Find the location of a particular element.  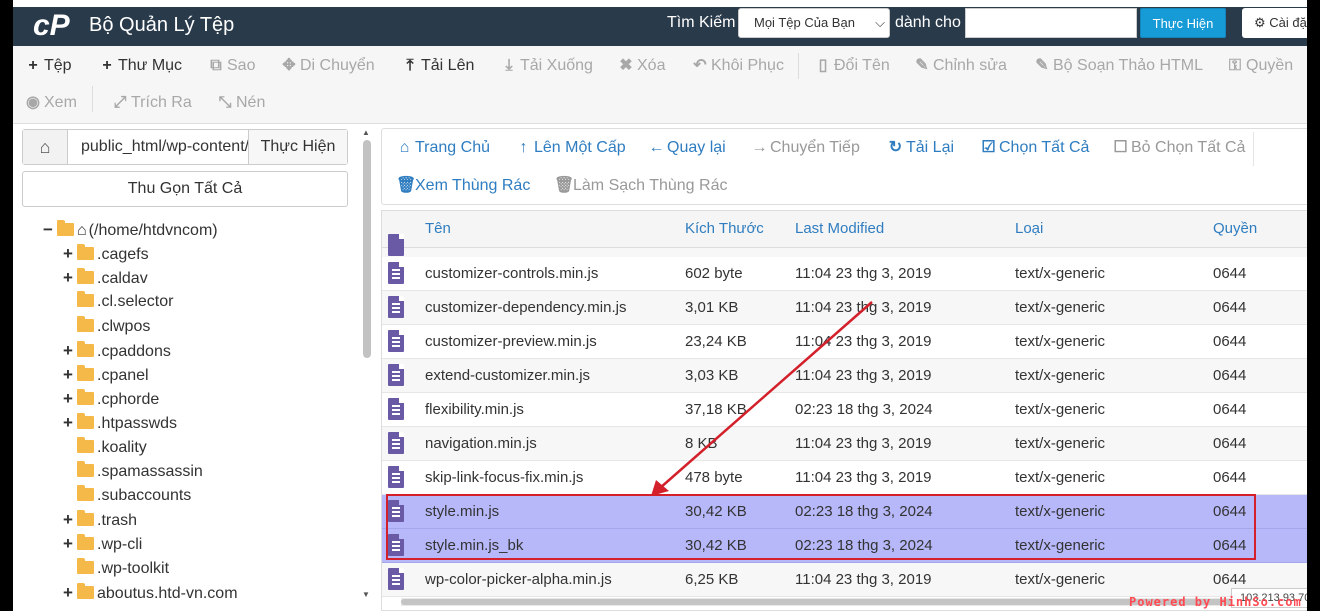

cell-name: navigation.min.js is located at coordinates (481, 443).